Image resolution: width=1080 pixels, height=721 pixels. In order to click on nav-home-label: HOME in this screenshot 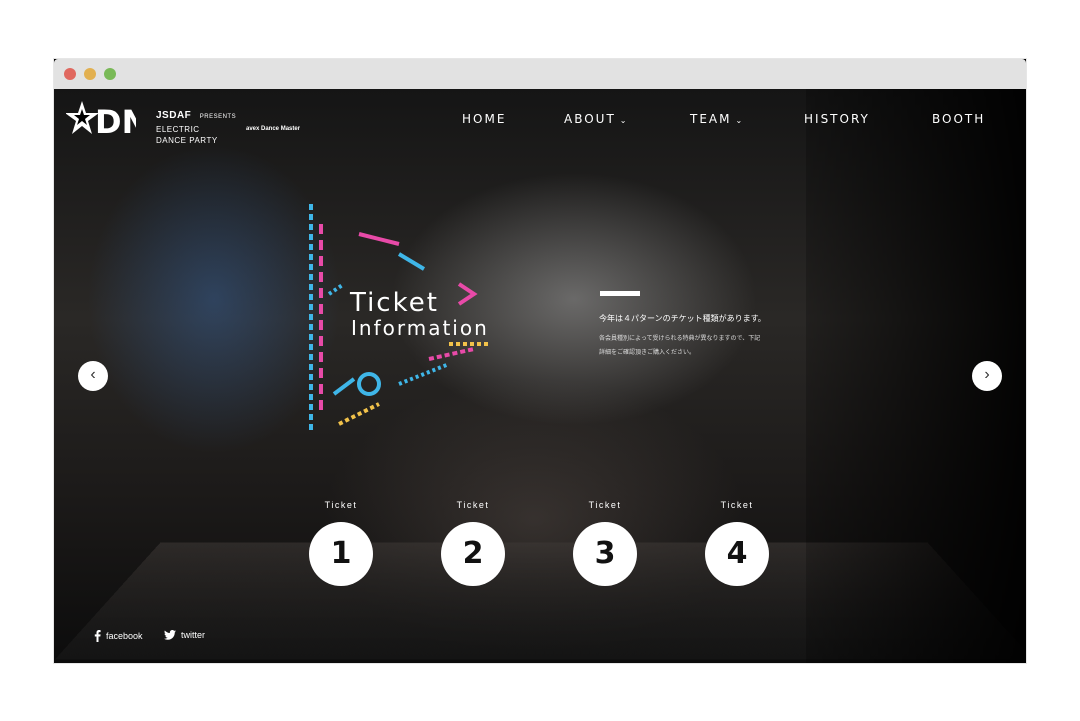, I will do `click(484, 119)`.